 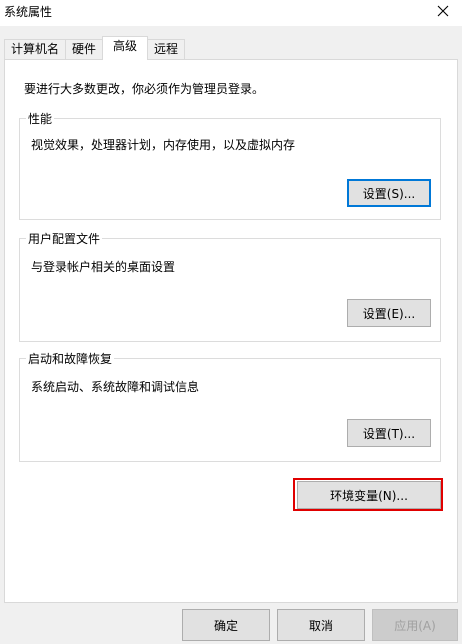 What do you see at coordinates (226, 625) in the screenshot?
I see `ok-button: 确定` at bounding box center [226, 625].